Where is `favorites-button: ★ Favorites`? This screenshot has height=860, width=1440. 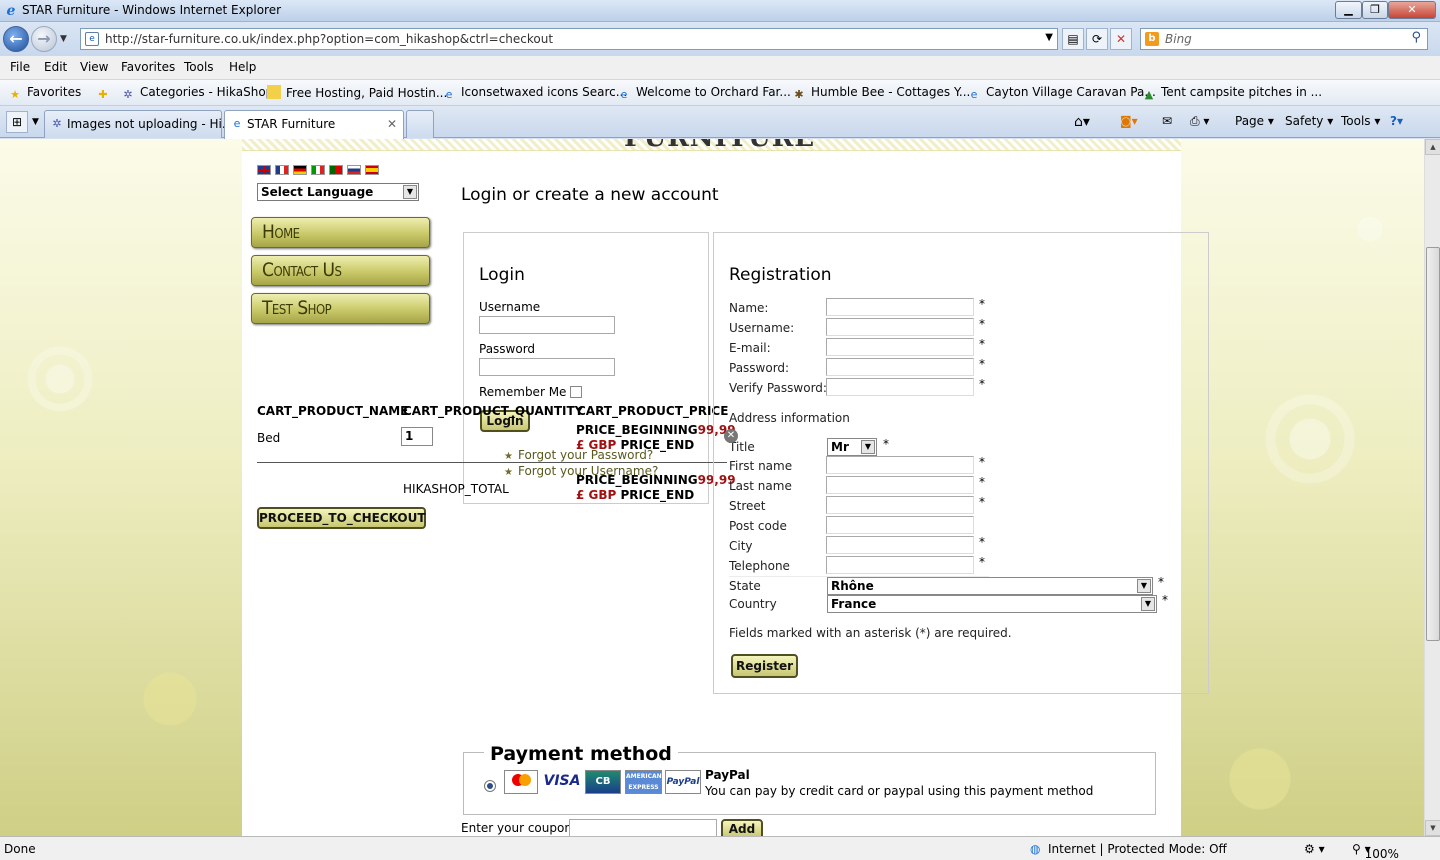
favorites-button: ★ Favorites is located at coordinates (44, 93).